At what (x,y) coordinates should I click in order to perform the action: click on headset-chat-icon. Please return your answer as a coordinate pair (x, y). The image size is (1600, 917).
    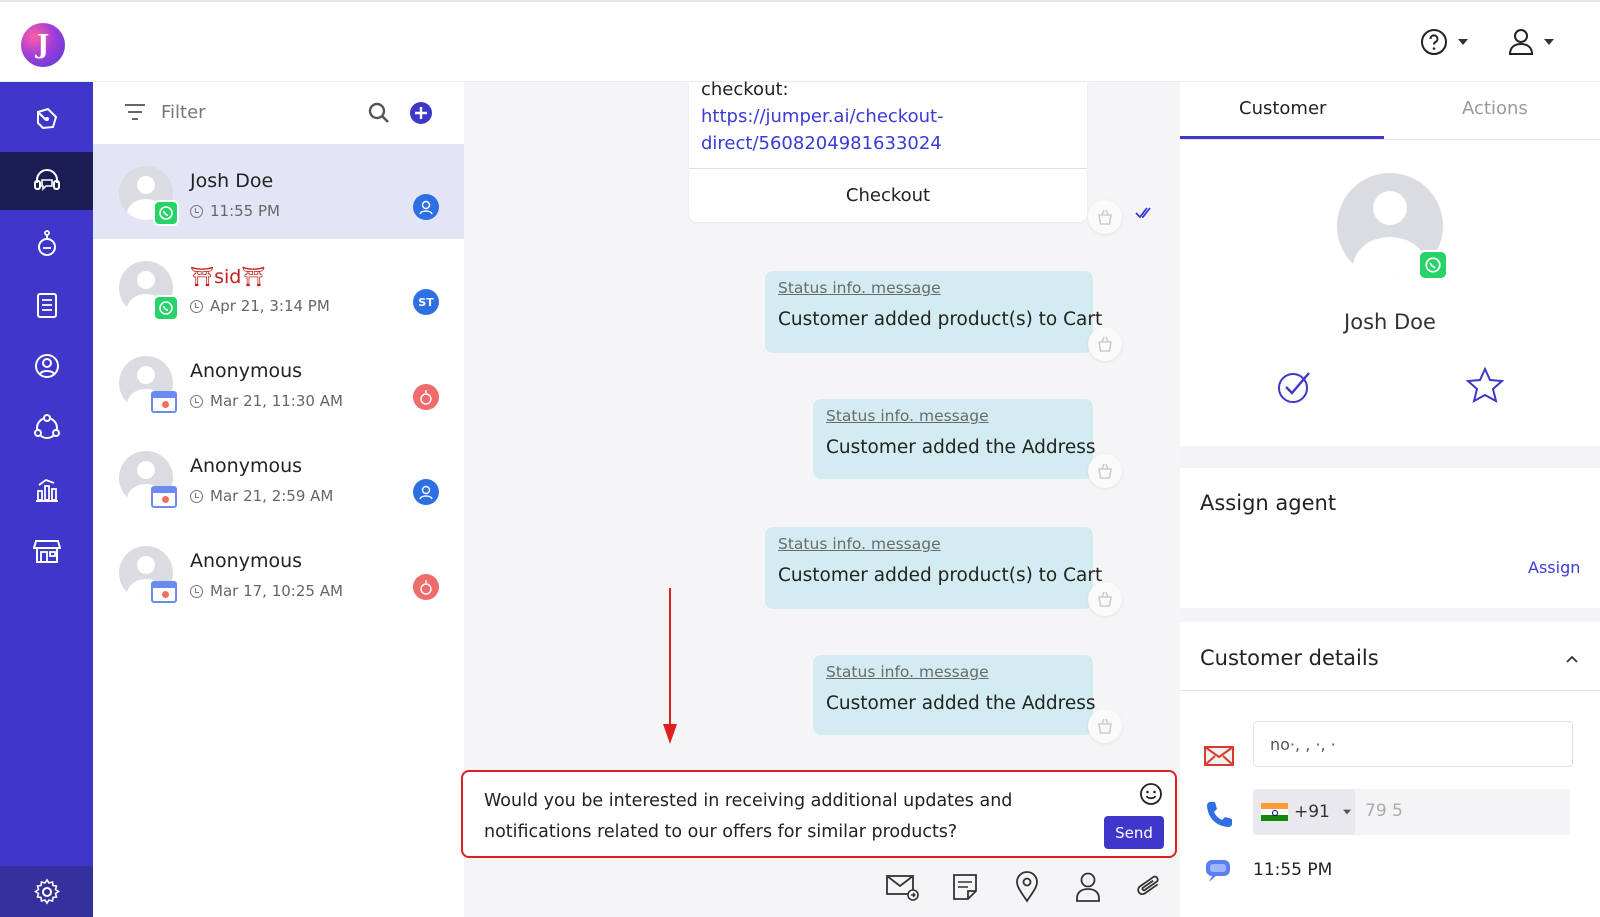
    Looking at the image, I should click on (46, 180).